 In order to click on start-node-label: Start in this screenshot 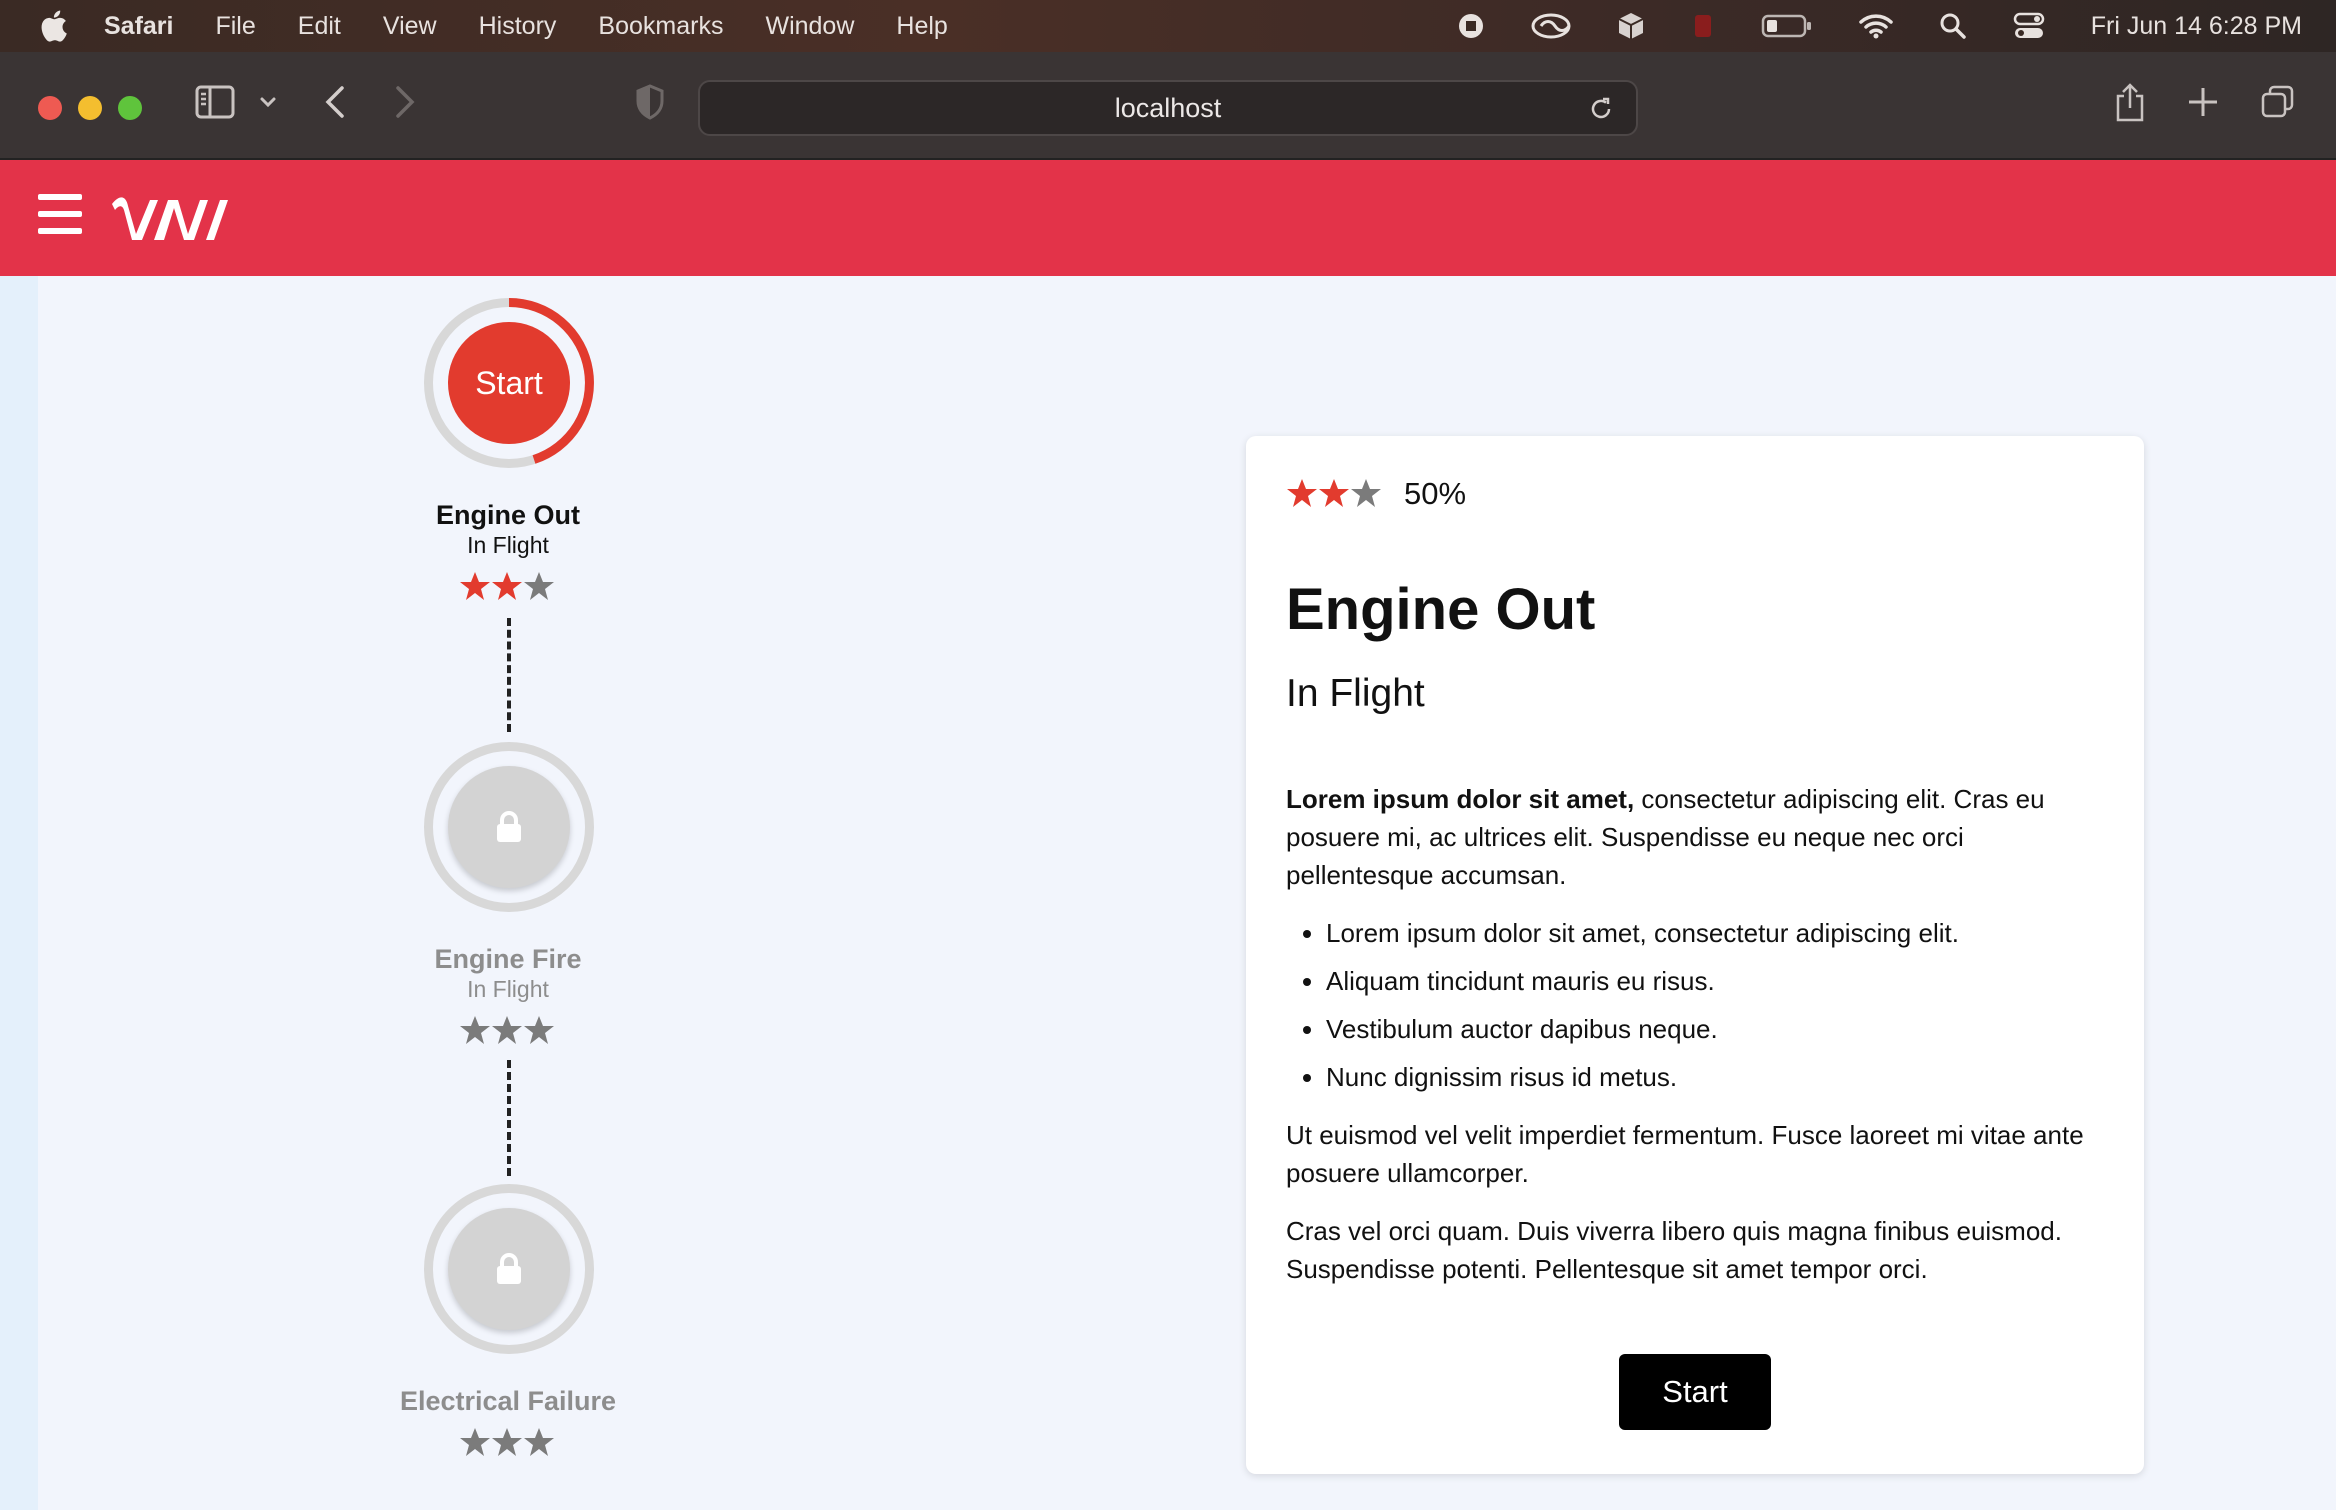, I will do `click(509, 382)`.